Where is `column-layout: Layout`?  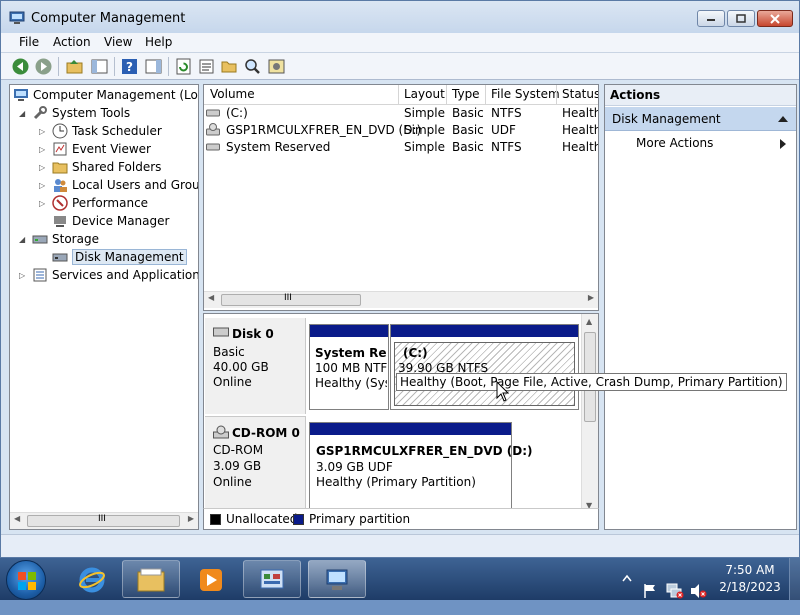
column-layout: Layout is located at coordinates (424, 94).